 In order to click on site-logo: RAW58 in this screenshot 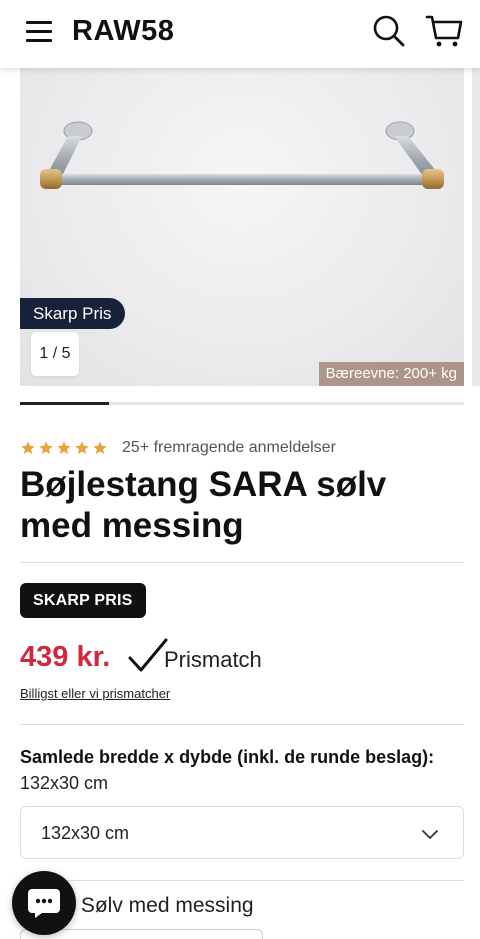, I will do `click(123, 31)`.